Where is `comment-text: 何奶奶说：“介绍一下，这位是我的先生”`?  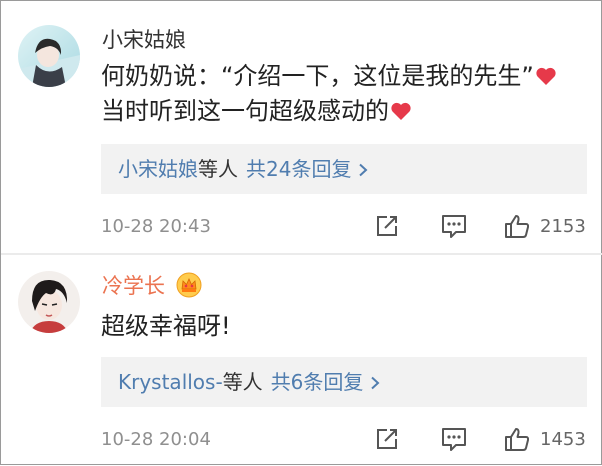
comment-text: 何奶奶说：“介绍一下，这位是我的先生” is located at coordinates (317, 76).